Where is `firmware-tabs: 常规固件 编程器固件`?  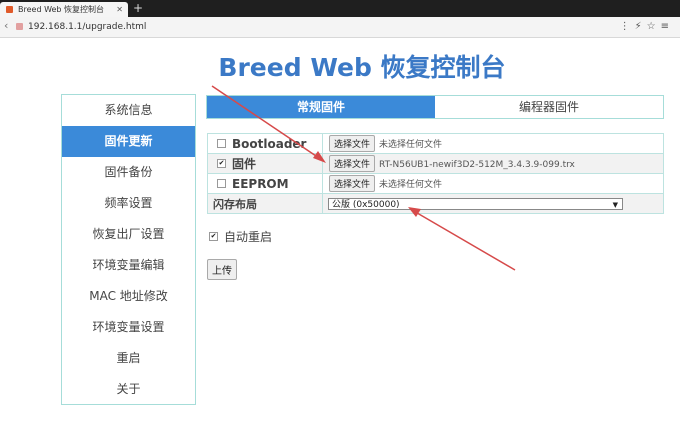 firmware-tabs: 常规固件 编程器固件 is located at coordinates (435, 107).